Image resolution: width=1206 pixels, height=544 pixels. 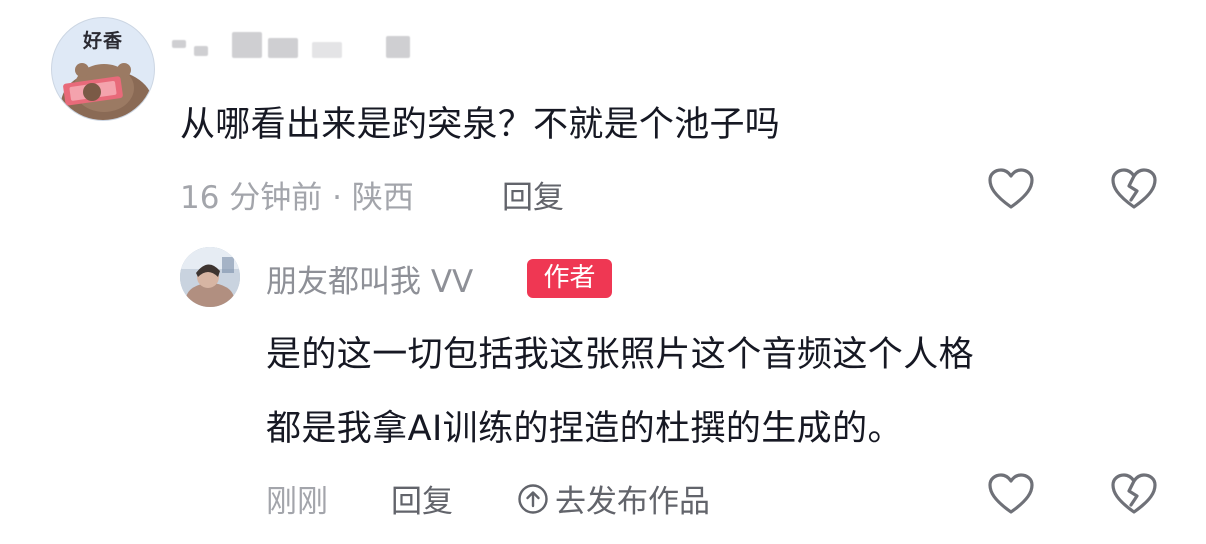 I want to click on publish-work-link: 去发布作品, so click(x=613, y=498).